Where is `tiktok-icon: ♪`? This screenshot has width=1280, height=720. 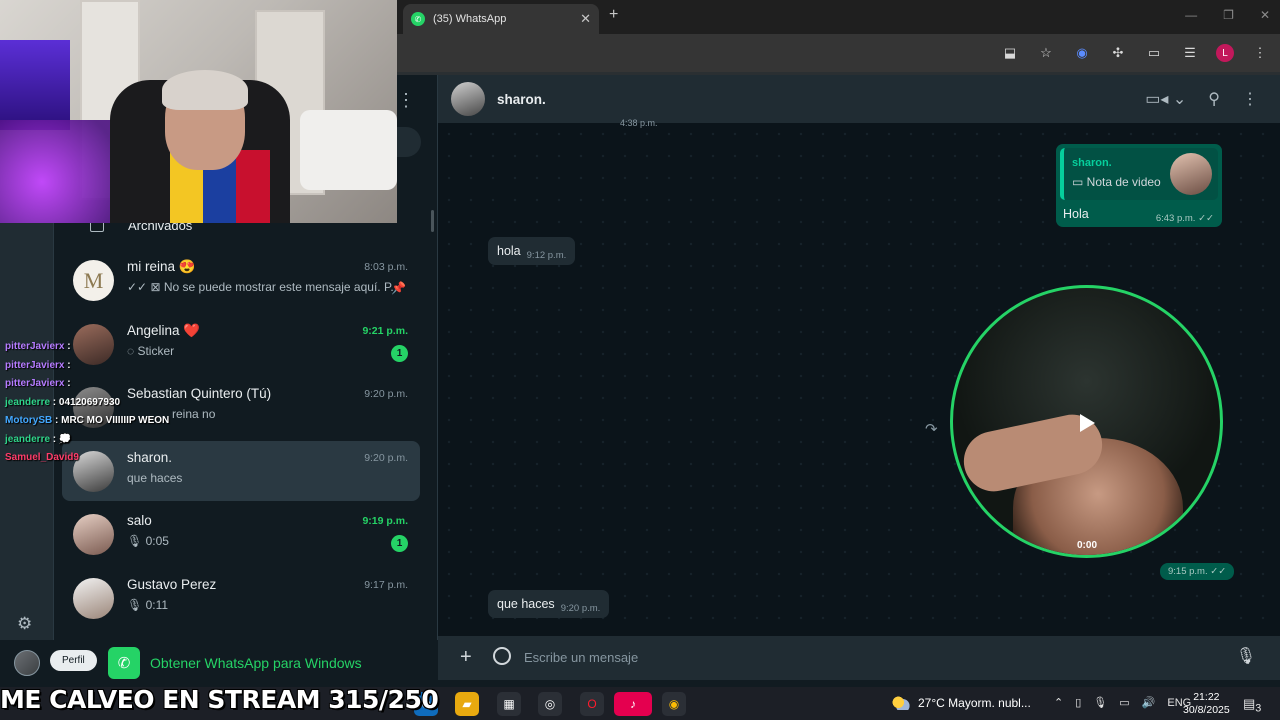 tiktok-icon: ♪ is located at coordinates (633, 704).